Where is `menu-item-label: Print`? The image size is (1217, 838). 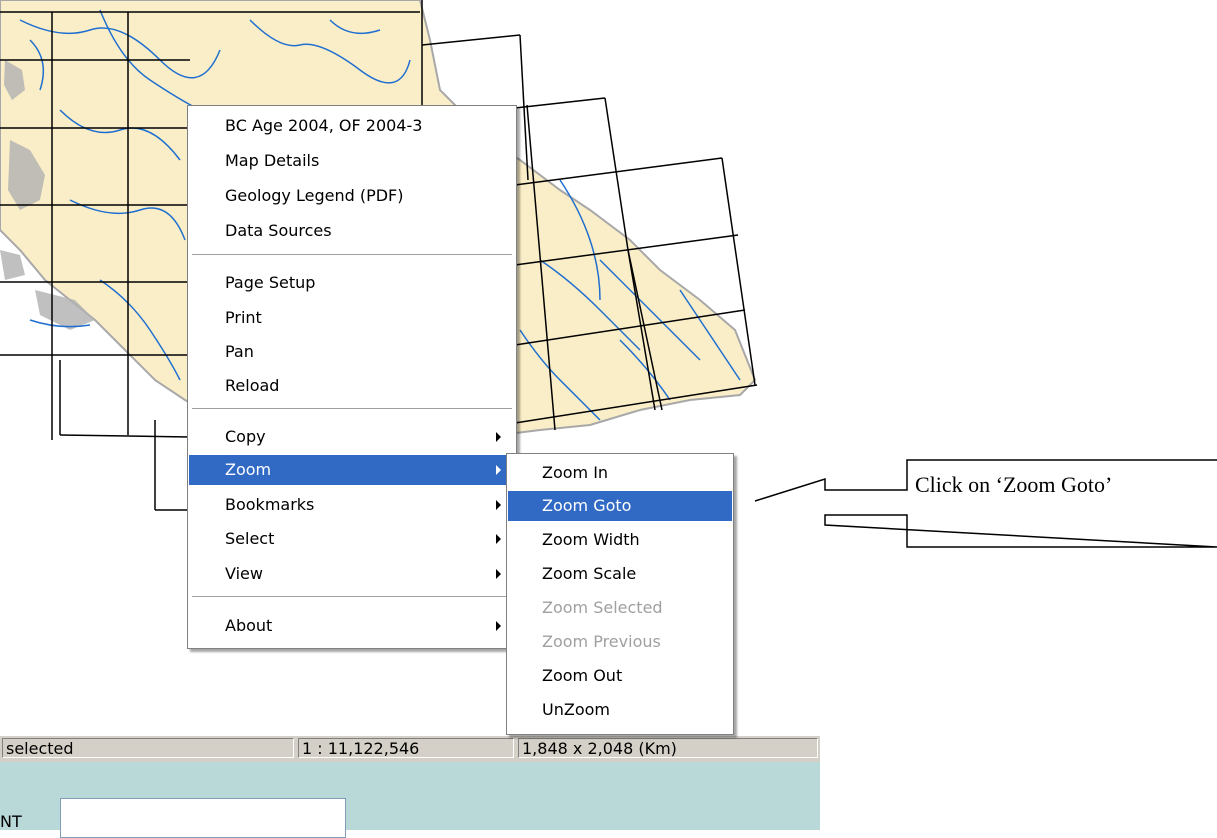
menu-item-label: Print is located at coordinates (243, 317).